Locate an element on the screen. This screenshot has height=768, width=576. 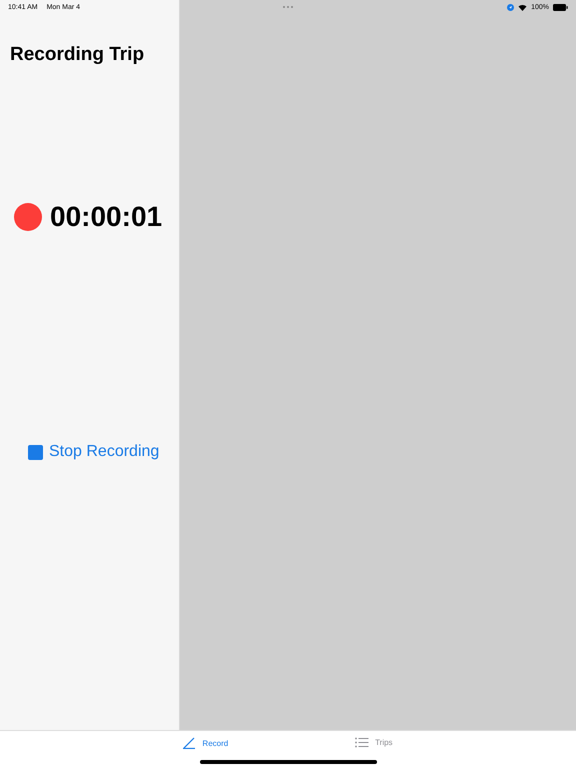
tab: Record is located at coordinates (205, 743).